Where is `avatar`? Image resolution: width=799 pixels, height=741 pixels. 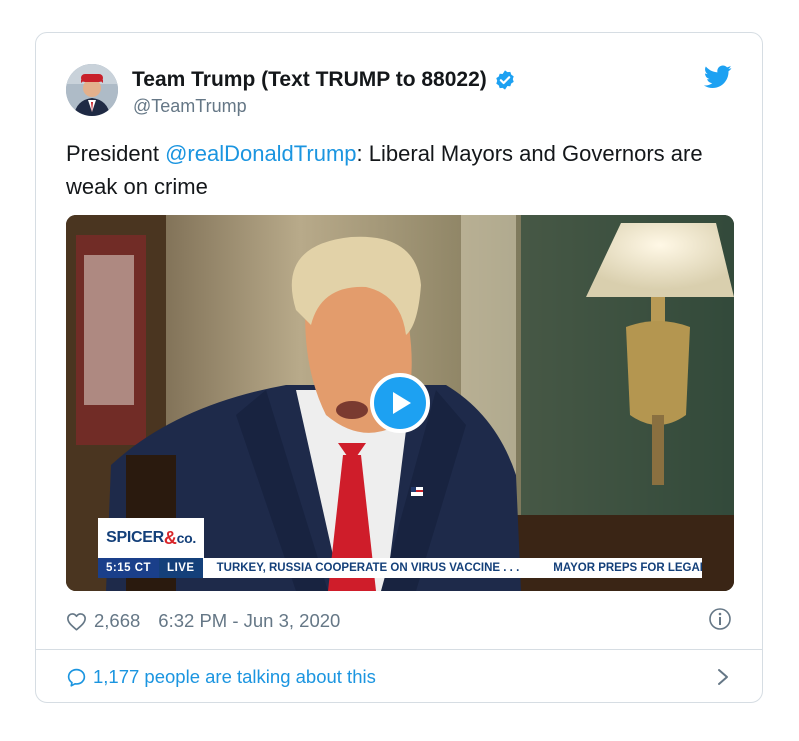 avatar is located at coordinates (92, 90).